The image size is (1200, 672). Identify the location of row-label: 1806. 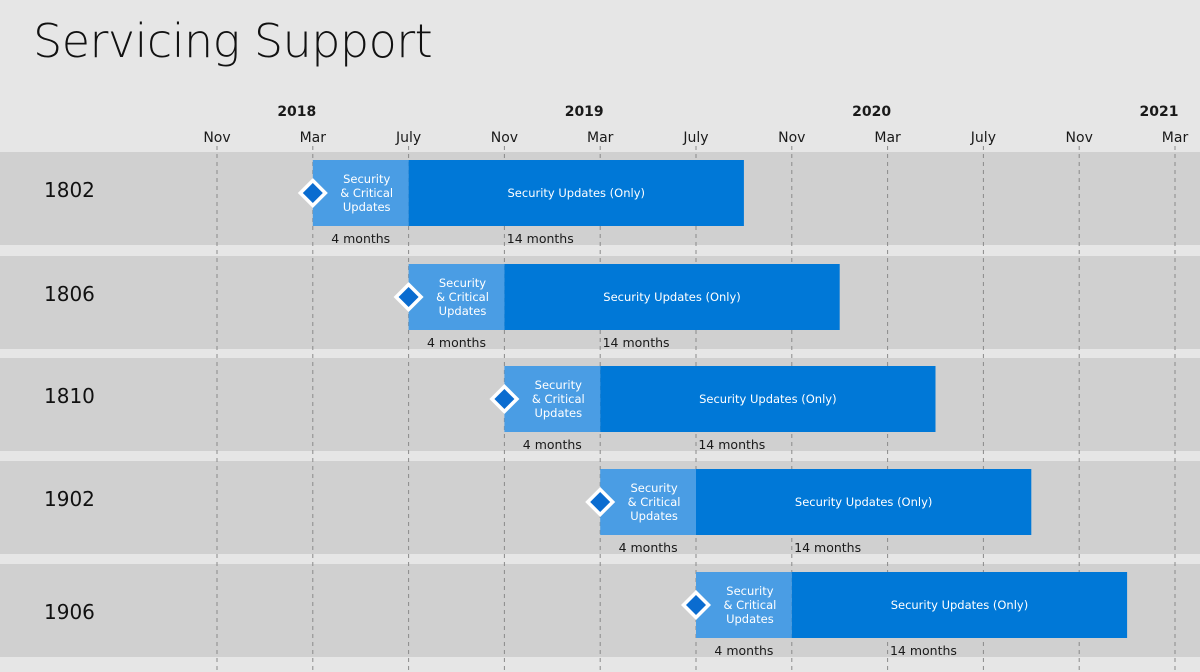
(69, 294).